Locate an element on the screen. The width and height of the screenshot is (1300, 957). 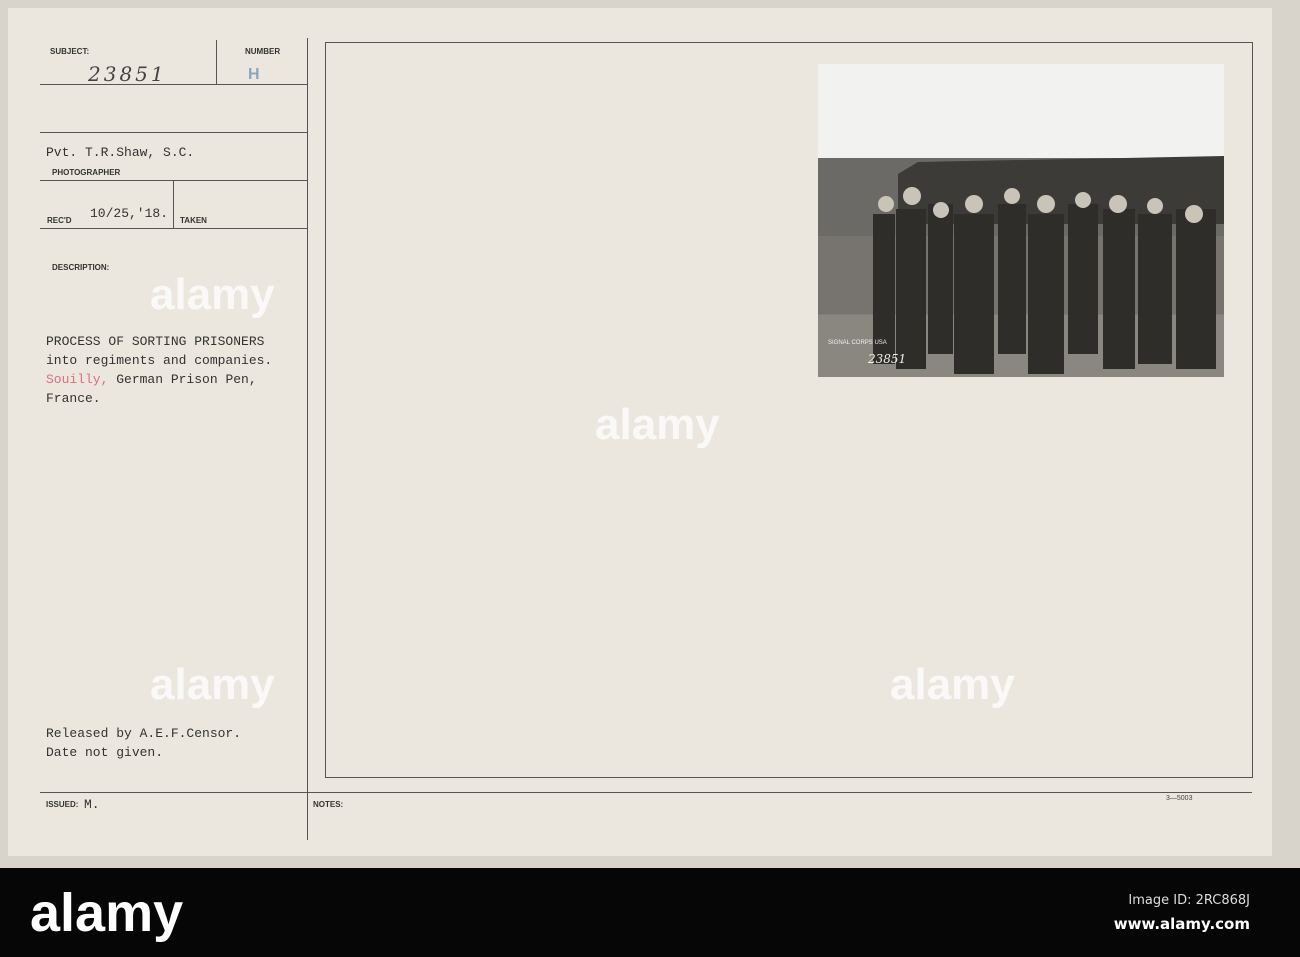
number-stamp: H is located at coordinates (254, 74).